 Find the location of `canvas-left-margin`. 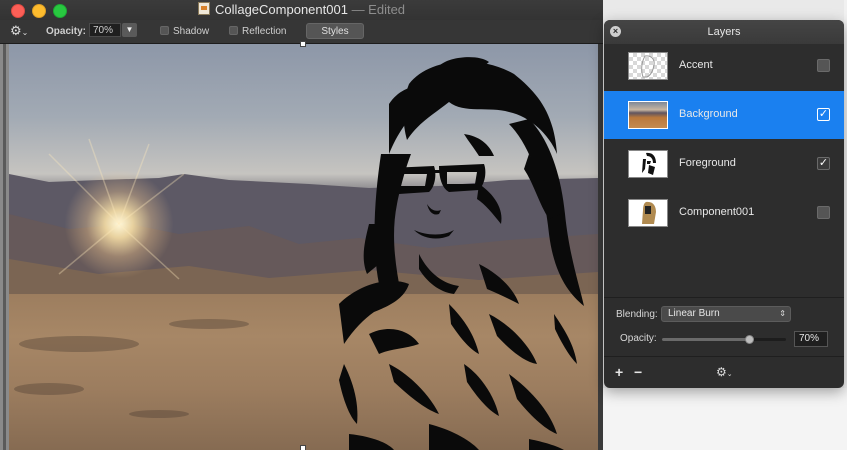

canvas-left-margin is located at coordinates (4, 247).